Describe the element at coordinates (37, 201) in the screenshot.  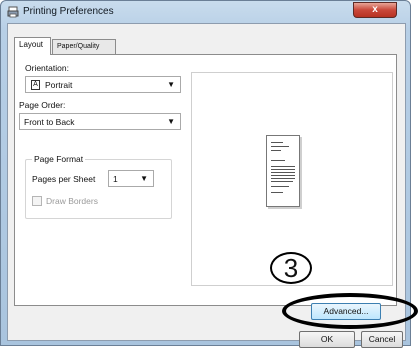
I see `draw-borders-checkbox` at that location.